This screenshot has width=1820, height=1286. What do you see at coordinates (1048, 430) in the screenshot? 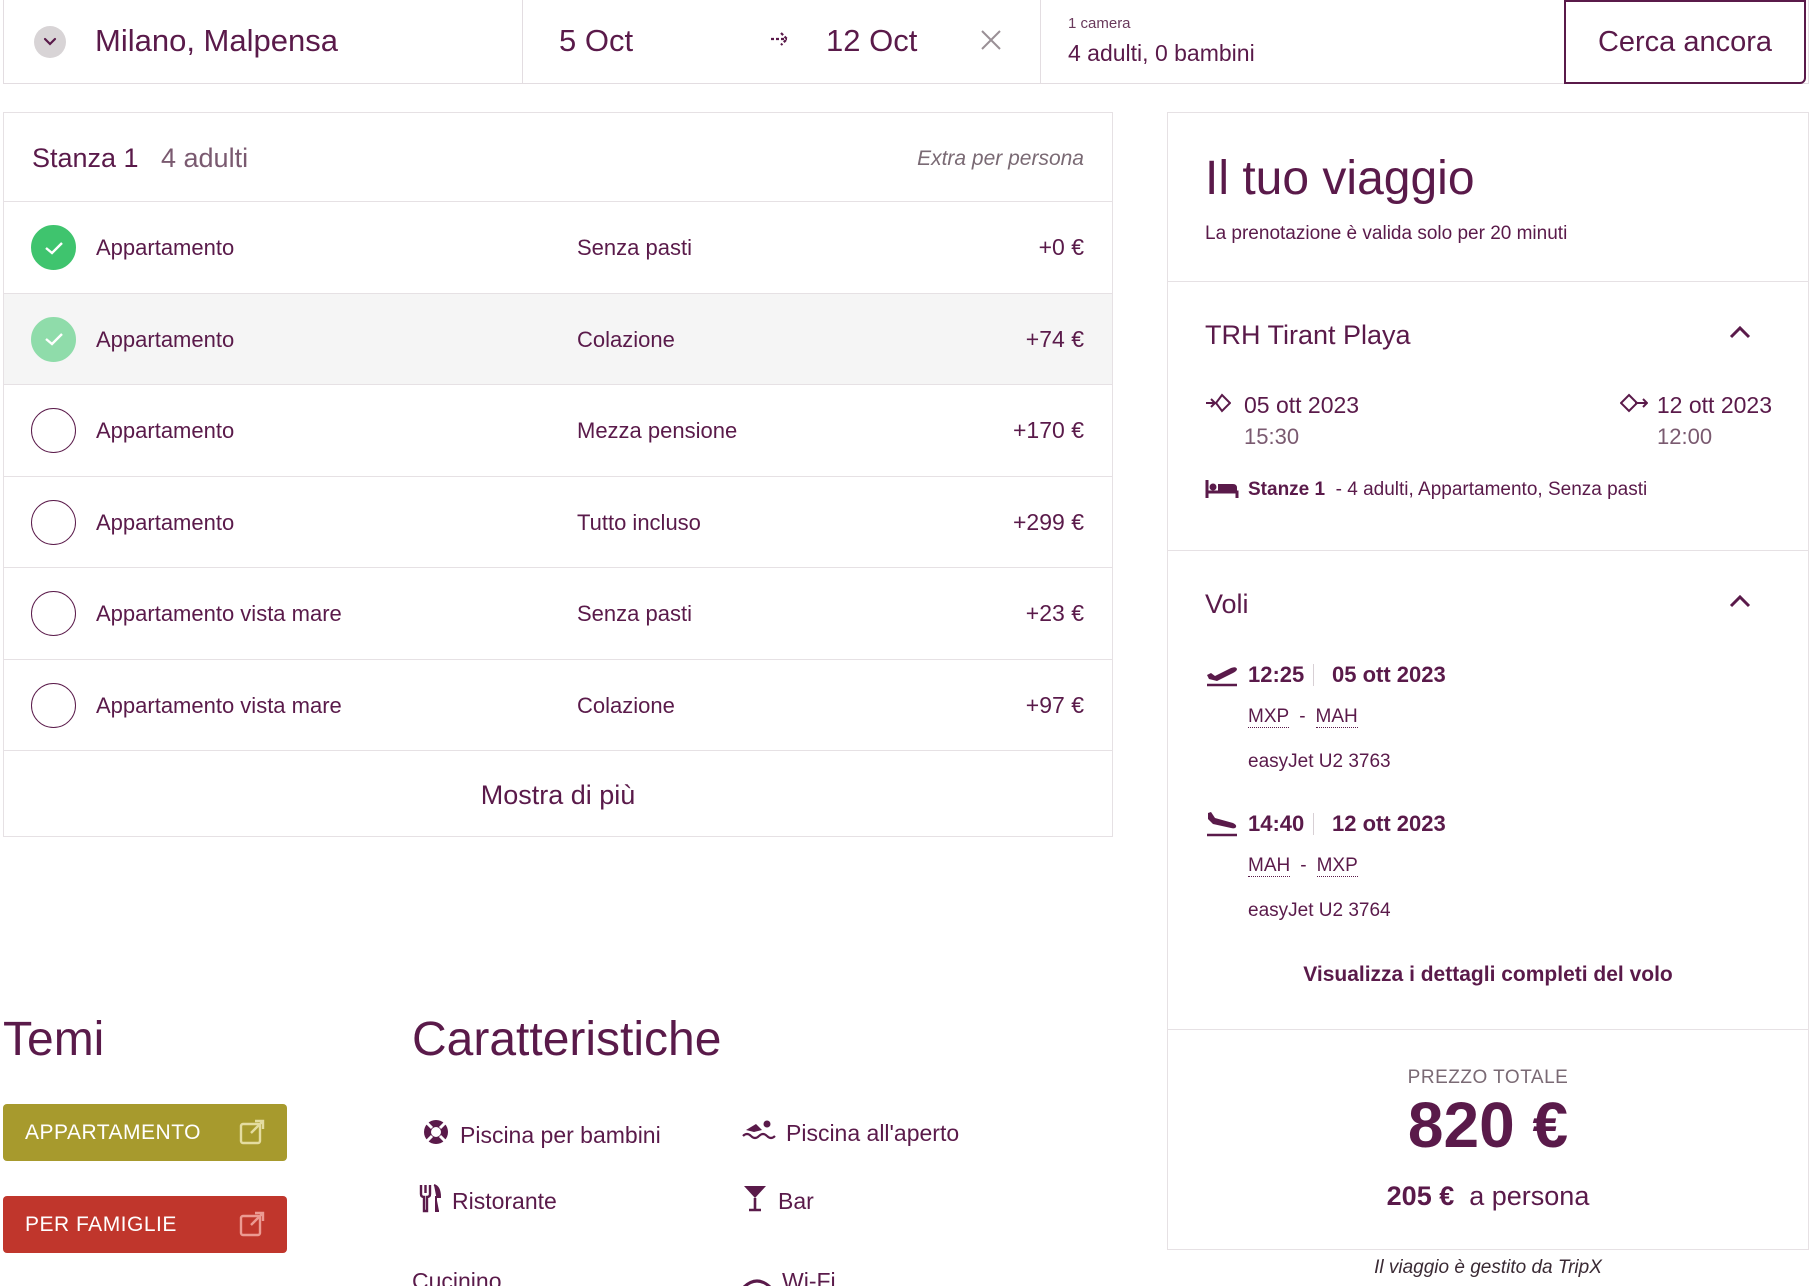
I see `extra-price: +170 €` at bounding box center [1048, 430].